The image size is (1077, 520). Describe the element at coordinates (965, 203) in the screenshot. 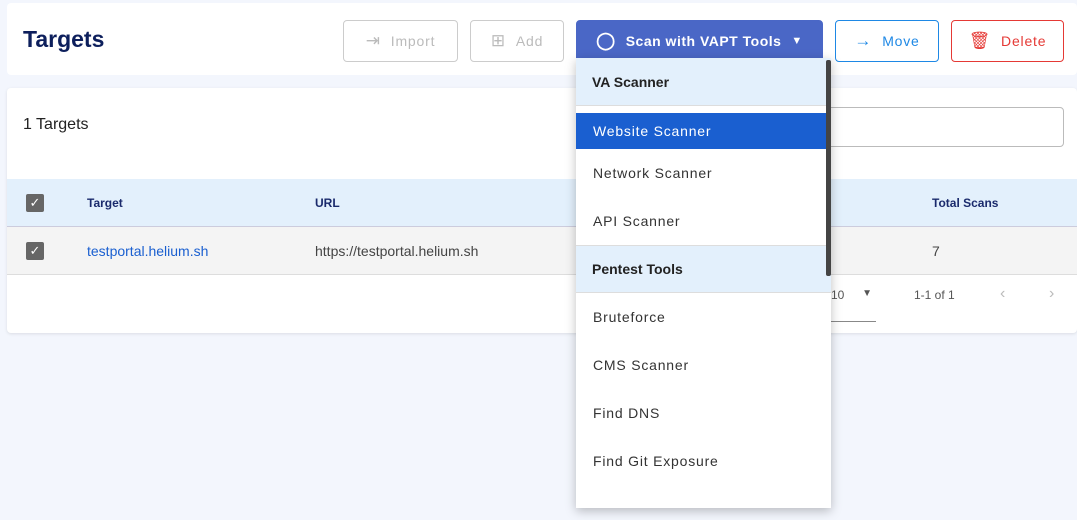

I see `col-total-scans: Total Scans` at that location.